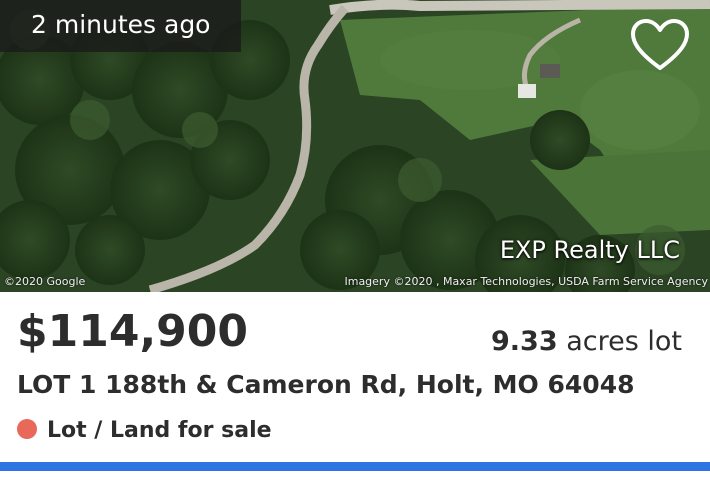  I want to click on status-dot-icon, so click(27, 429).